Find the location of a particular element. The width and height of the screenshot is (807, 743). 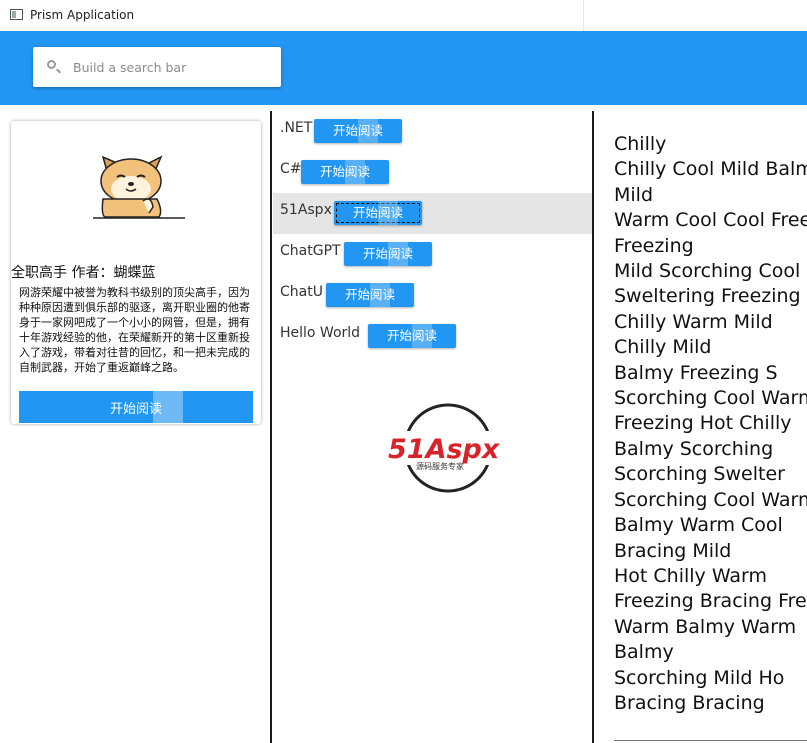

logo-brand: 51Aspx is located at coordinates (444, 449).